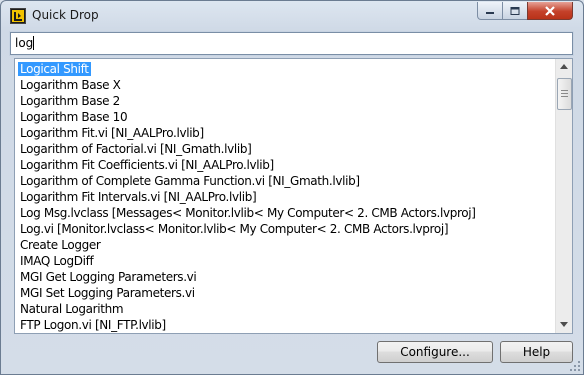 Image resolution: width=584 pixels, height=375 pixels. What do you see at coordinates (34, 43) in the screenshot?
I see `text-caret` at bounding box center [34, 43].